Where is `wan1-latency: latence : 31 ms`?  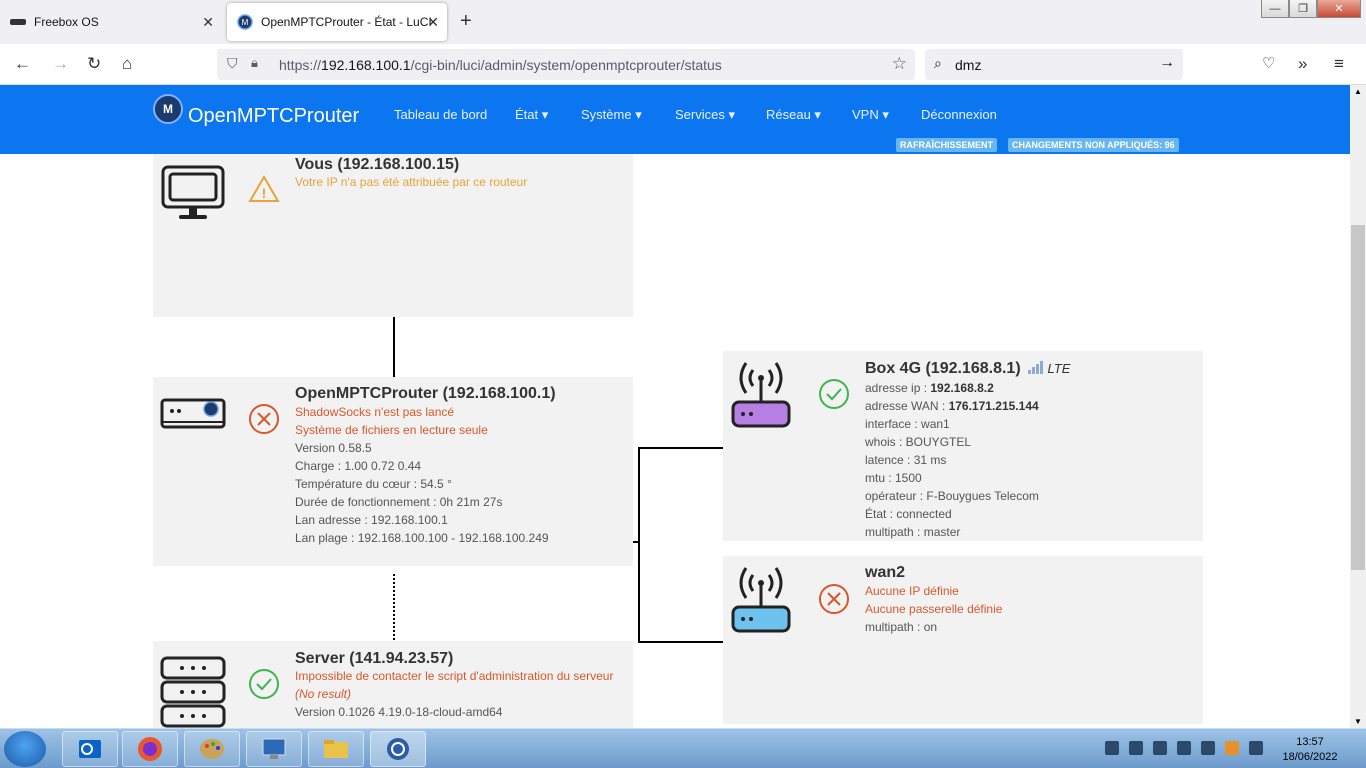 wan1-latency: latence : 31 ms is located at coordinates (906, 460).